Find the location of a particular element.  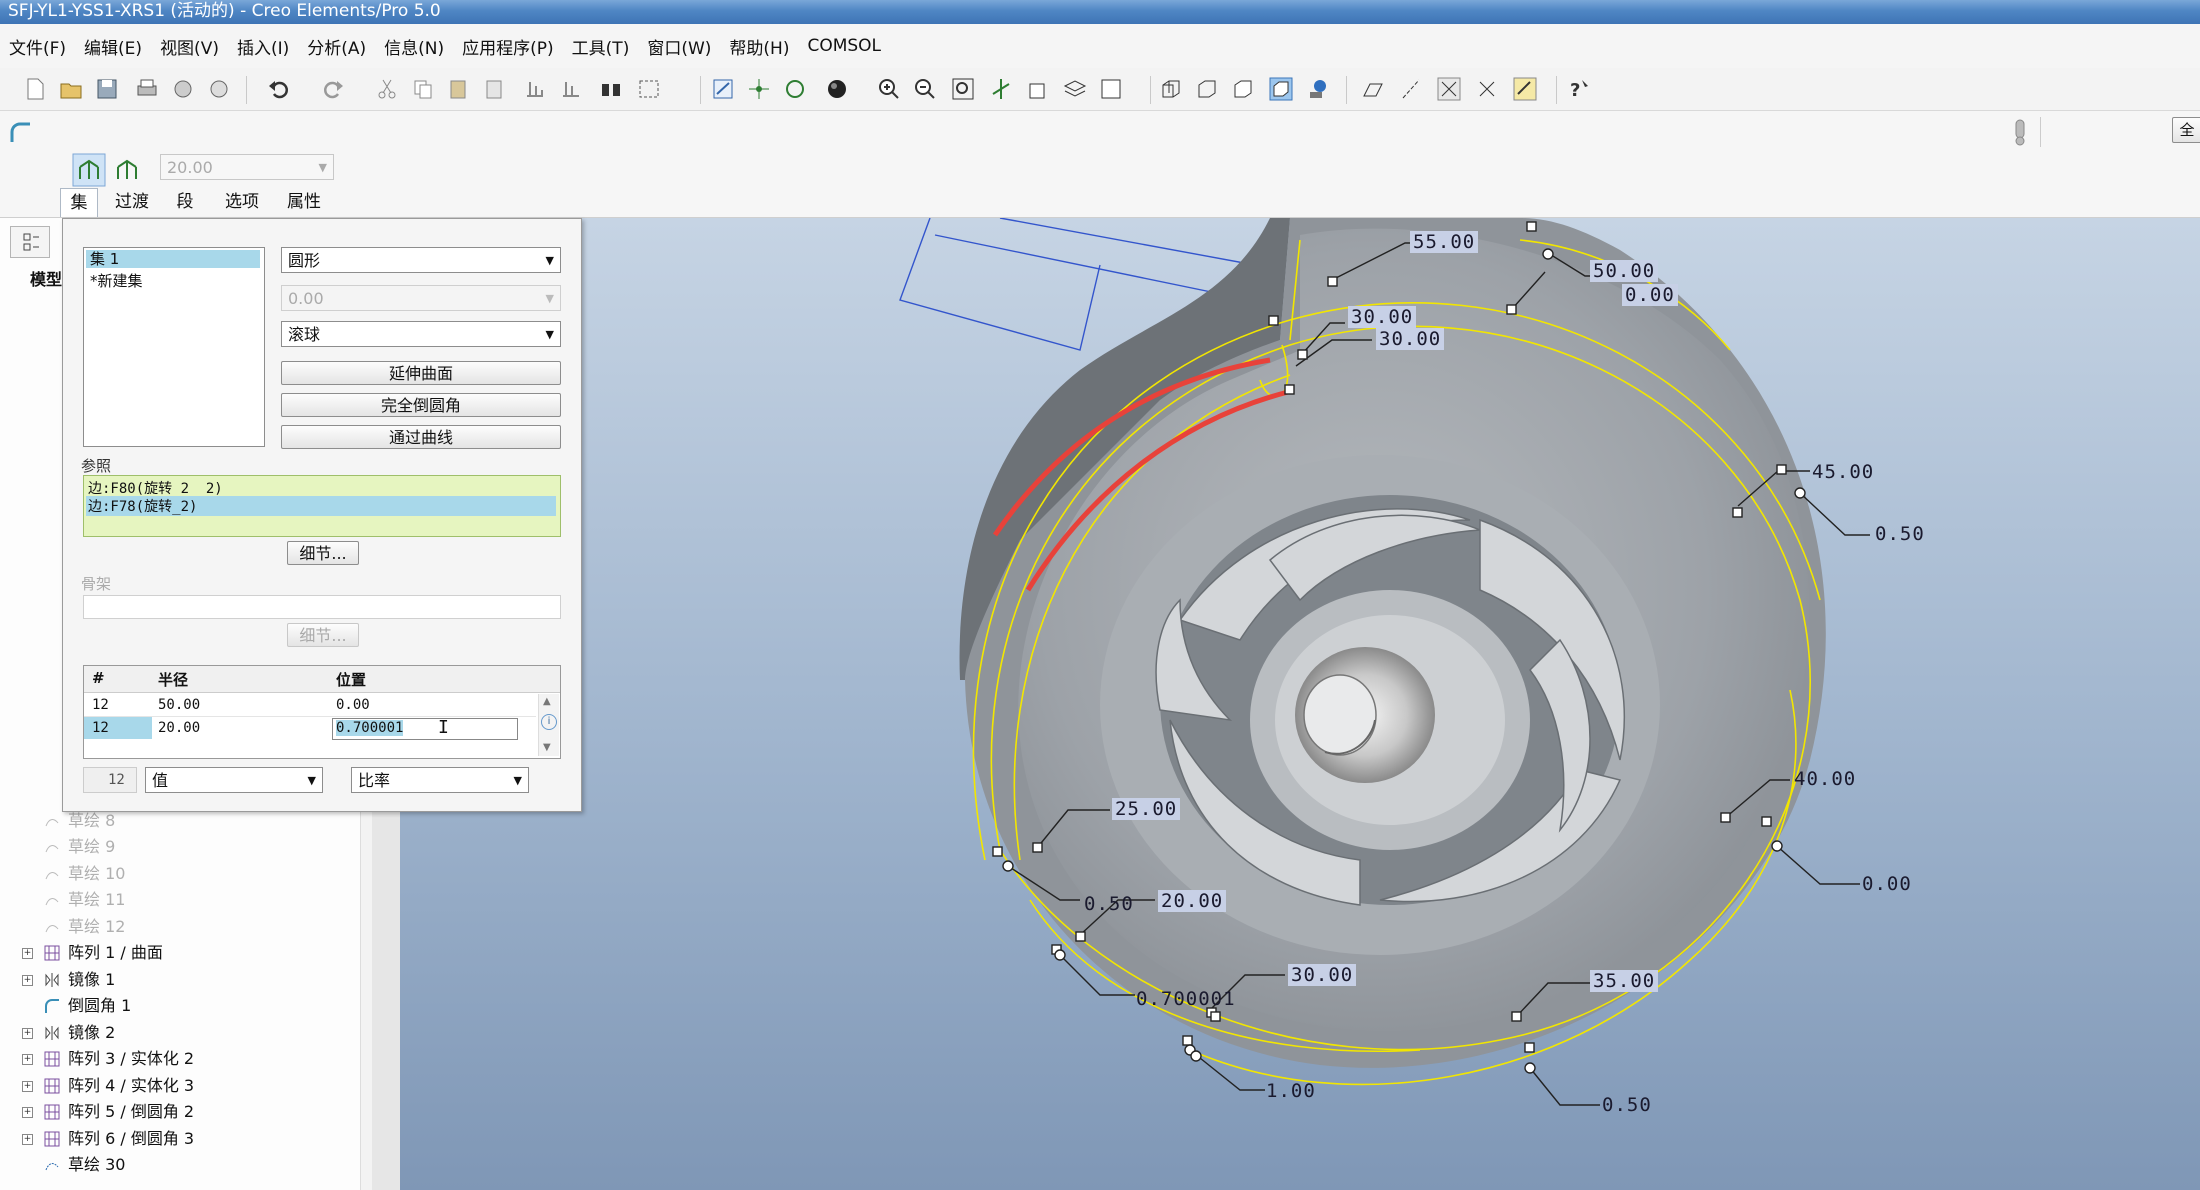

repaint-icon is located at coordinates (723, 89).